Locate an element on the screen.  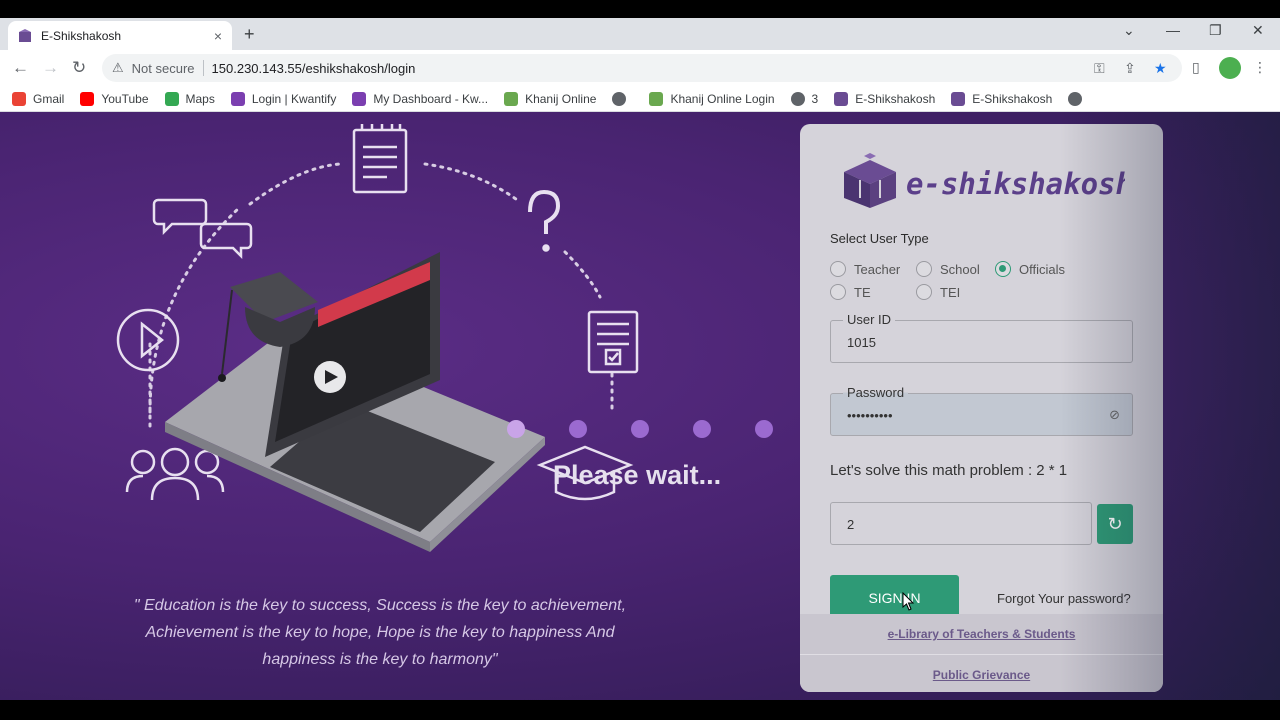
side-panel-icon: ▯ is located at coordinates (1196, 67).